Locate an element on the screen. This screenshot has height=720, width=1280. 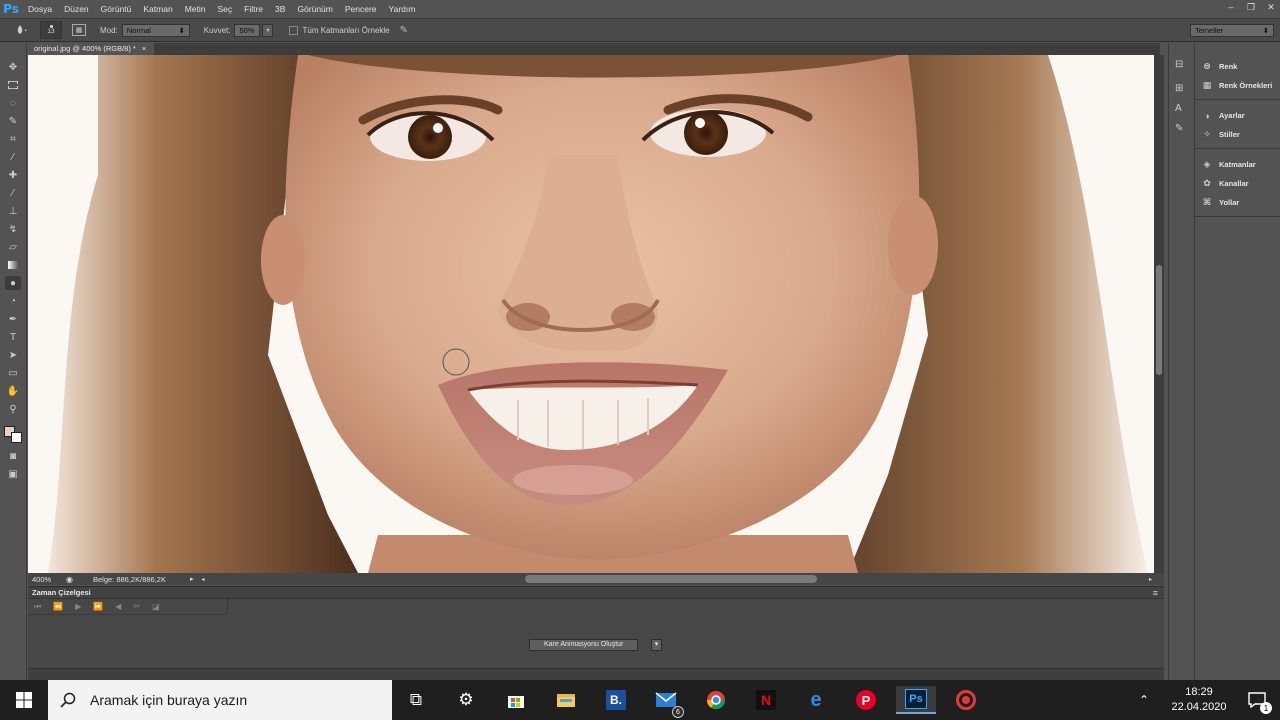
clock: 18:29 22.04.2020 is located at coordinates (1199, 700).